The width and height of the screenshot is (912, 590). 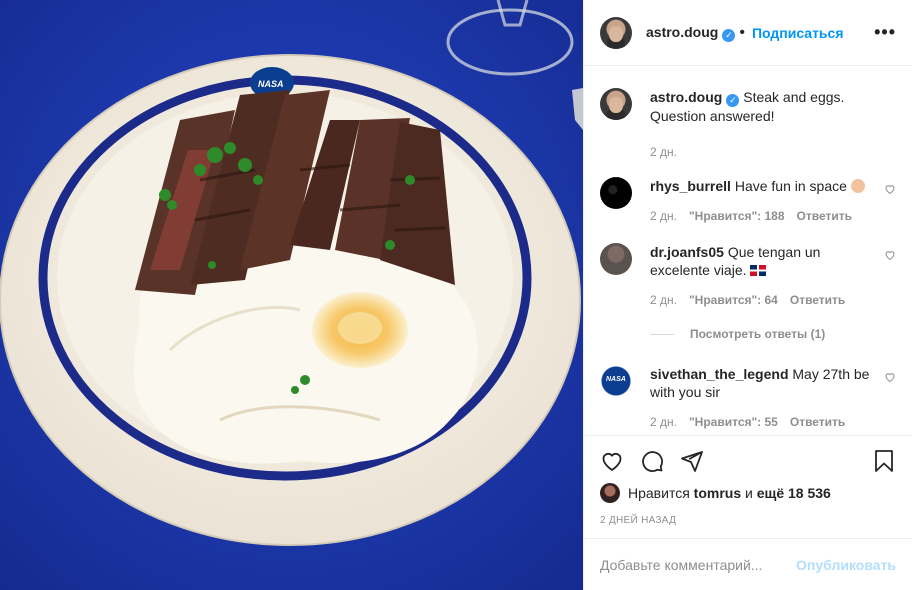 What do you see at coordinates (758, 334) in the screenshot?
I see `view-replies-label: Посмотреть ответы (1)` at bounding box center [758, 334].